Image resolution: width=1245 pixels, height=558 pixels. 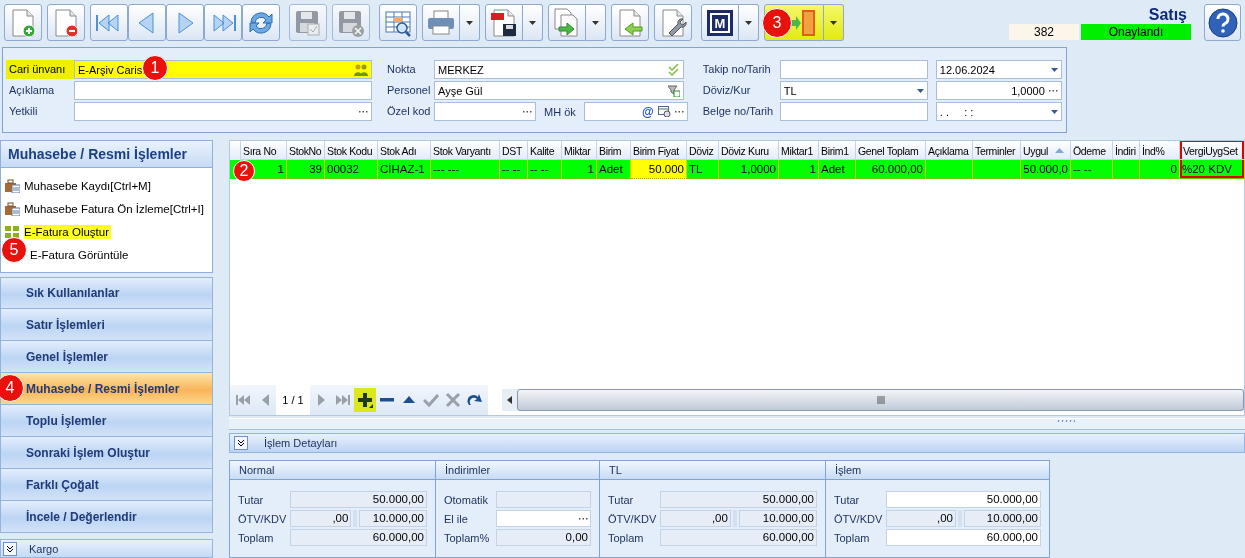 What do you see at coordinates (712, 470) in the screenshot?
I see `panel-title: TL` at bounding box center [712, 470].